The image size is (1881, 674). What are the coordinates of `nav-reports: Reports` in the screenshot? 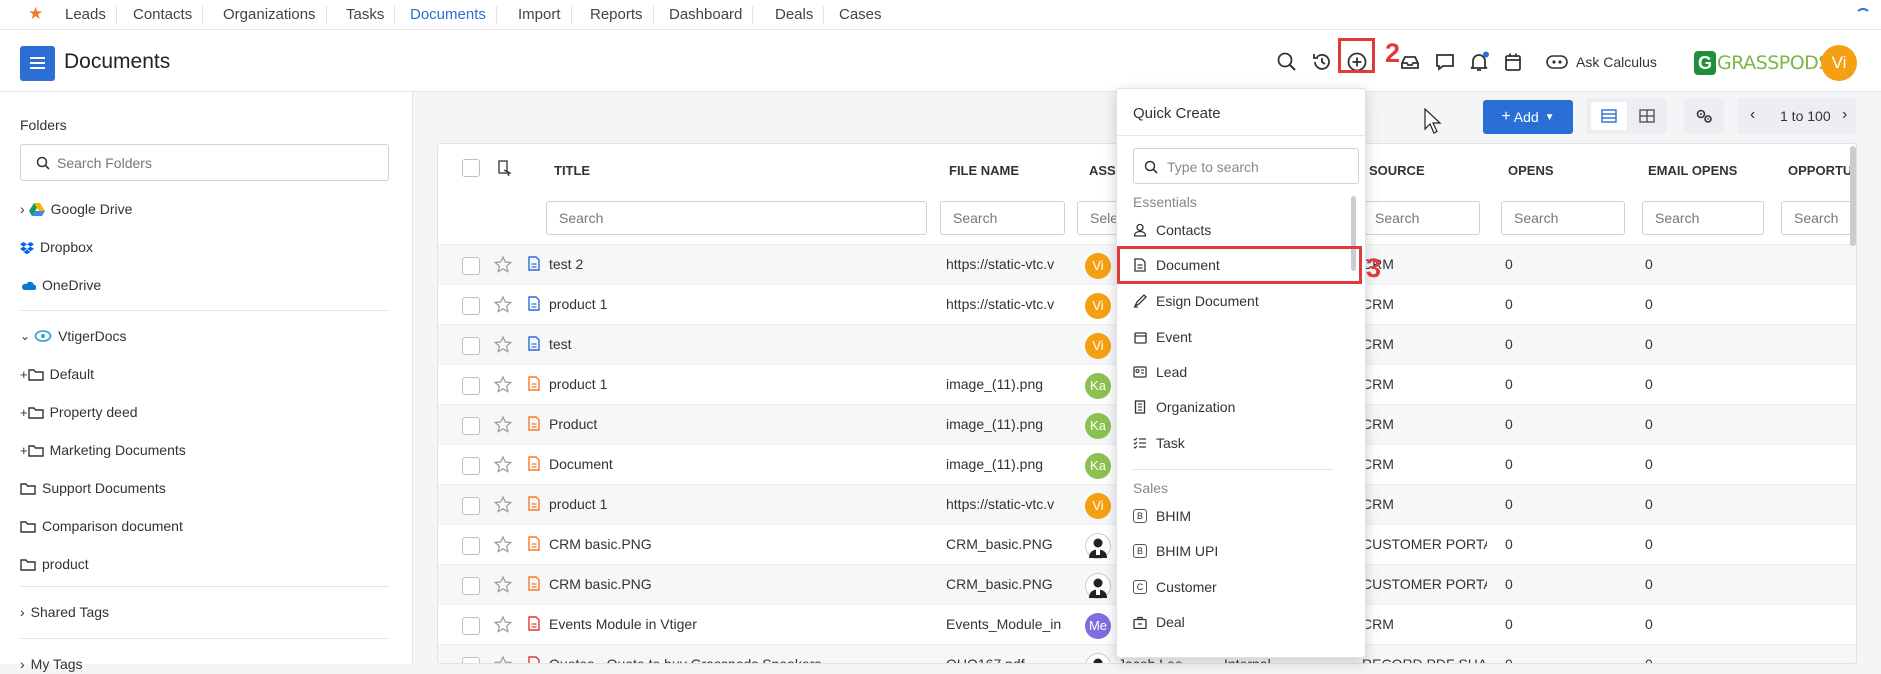 It's located at (622, 15).